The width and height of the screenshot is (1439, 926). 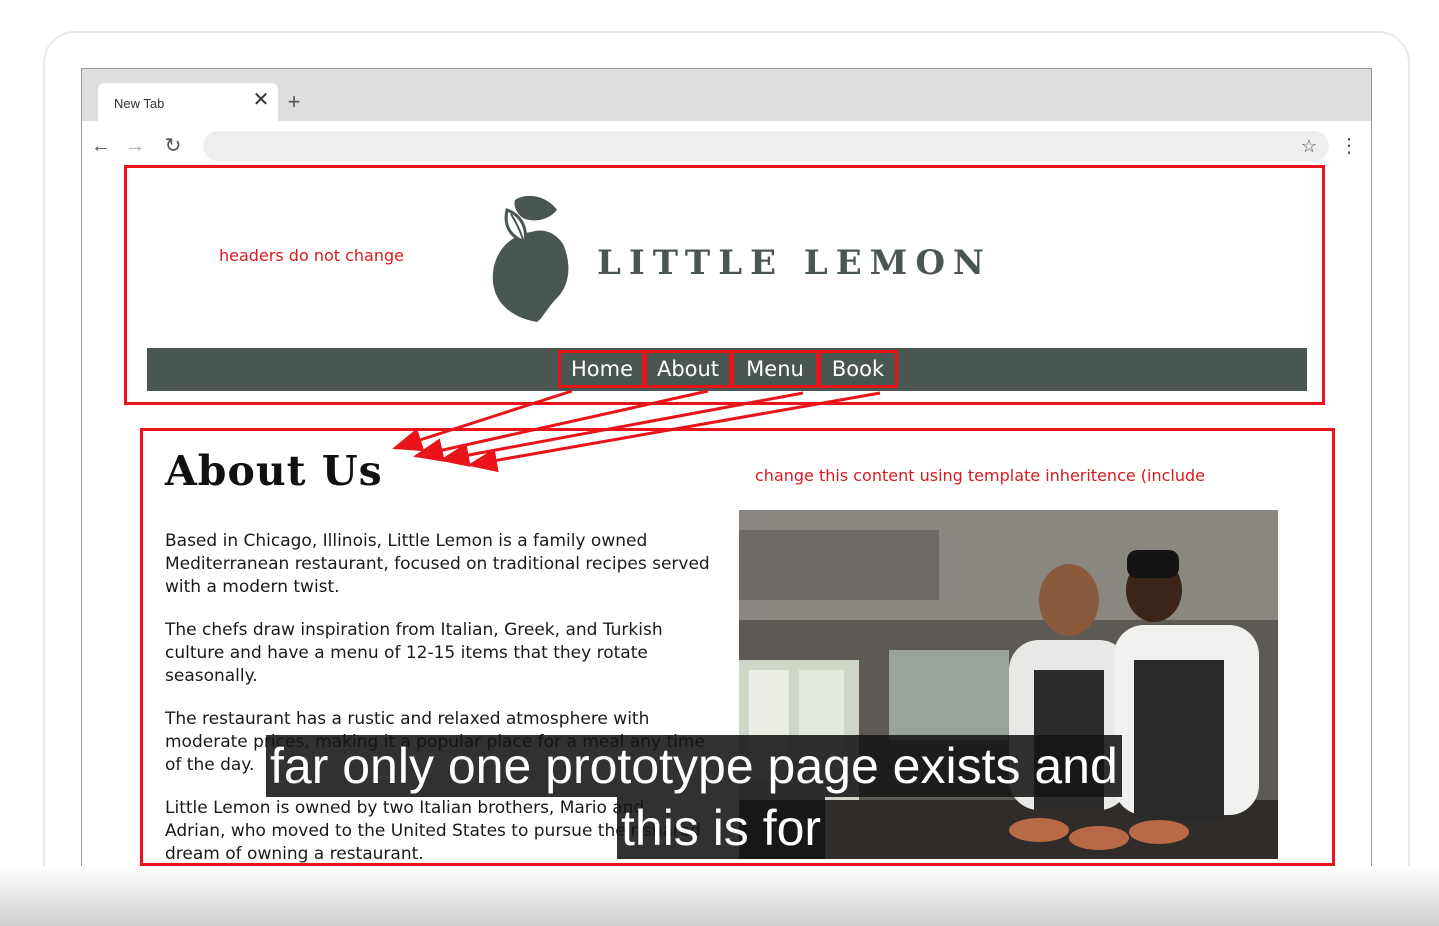 What do you see at coordinates (719, 896) in the screenshot?
I see `bottom-fade` at bounding box center [719, 896].